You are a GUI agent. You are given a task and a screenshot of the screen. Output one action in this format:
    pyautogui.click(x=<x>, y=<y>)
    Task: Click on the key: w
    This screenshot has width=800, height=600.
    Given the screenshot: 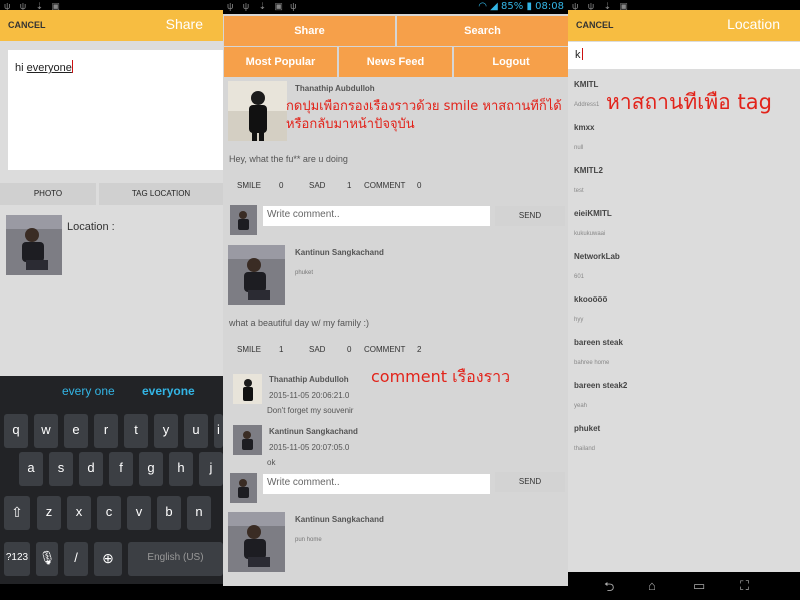 What is the action you would take?
    pyautogui.click(x=46, y=431)
    